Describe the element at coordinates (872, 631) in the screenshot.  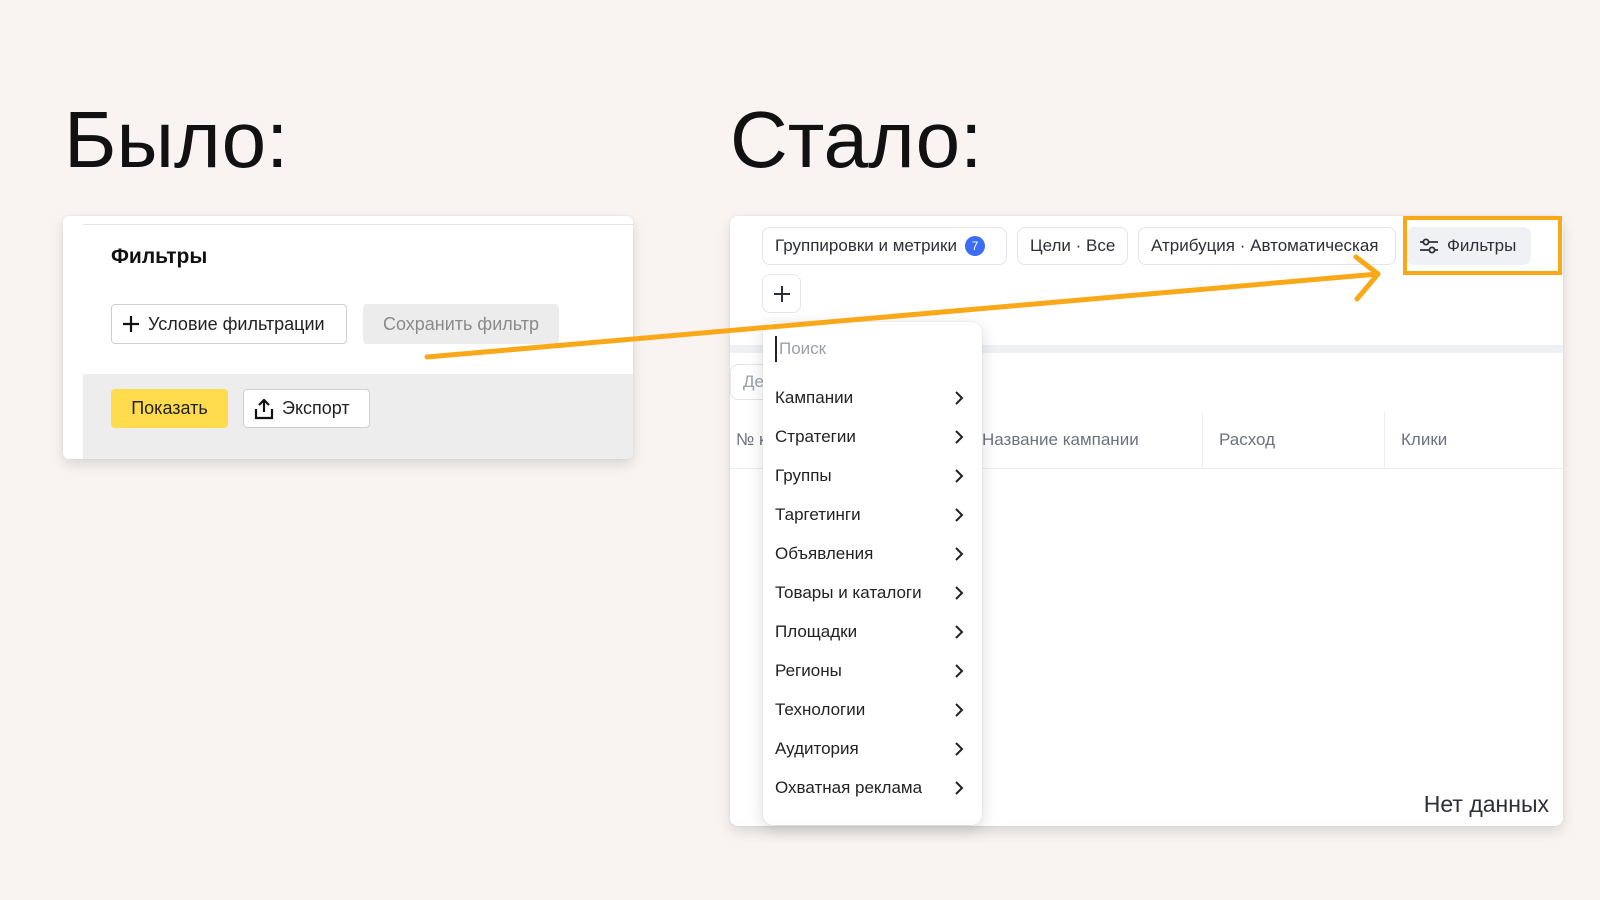
I see `menu-item-placements: Площадки` at that location.